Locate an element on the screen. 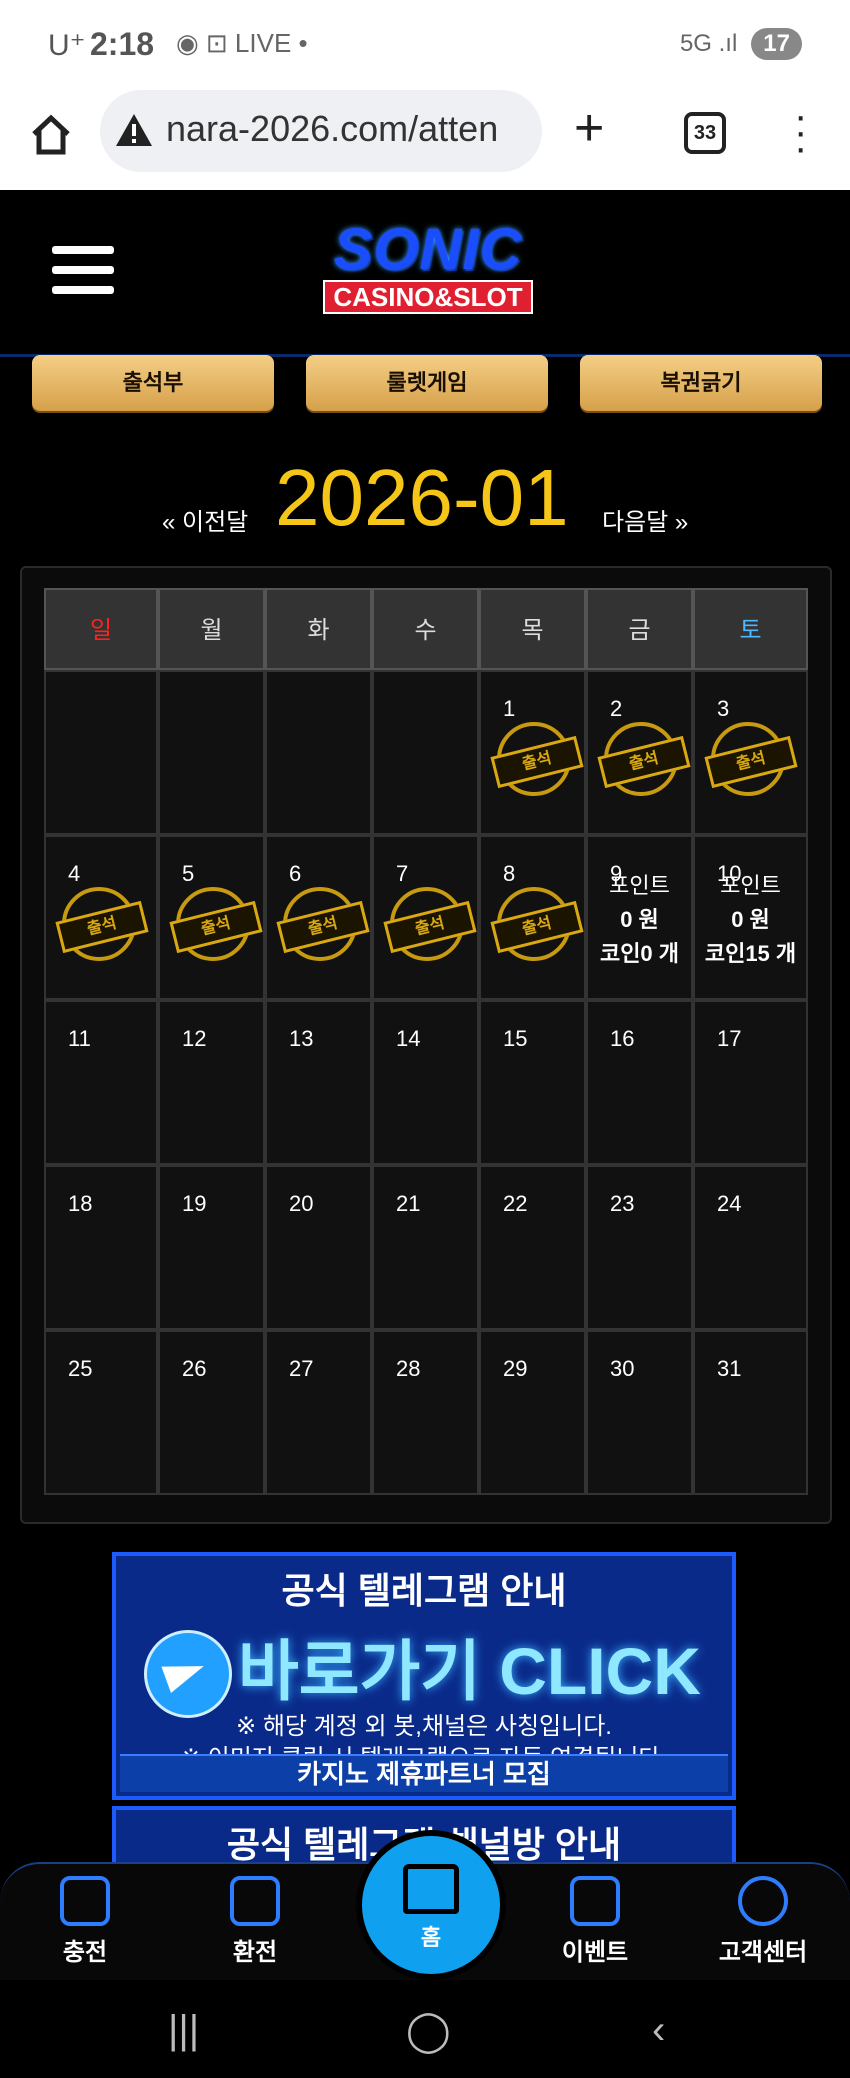  gift-icon is located at coordinates (595, 1901).